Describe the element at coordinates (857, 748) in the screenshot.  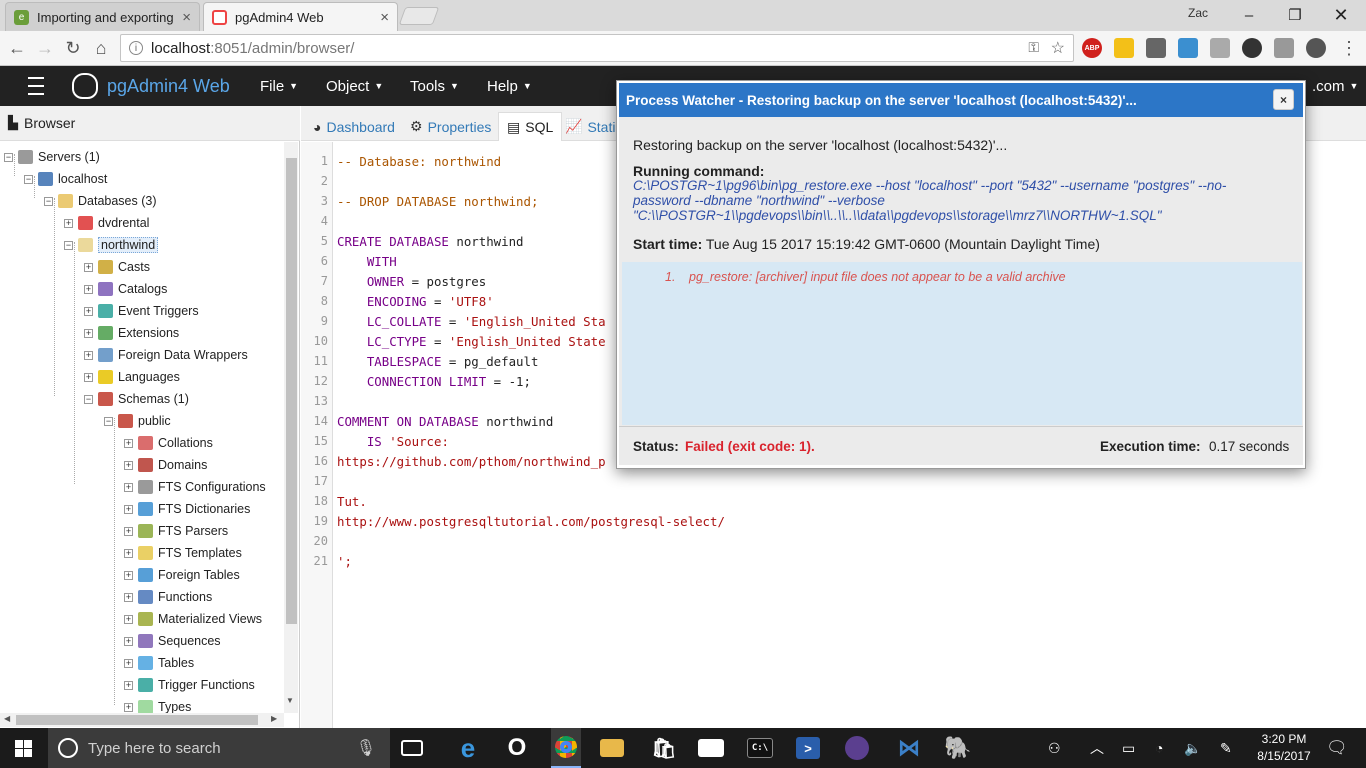
I see `eclipse-icon` at that location.